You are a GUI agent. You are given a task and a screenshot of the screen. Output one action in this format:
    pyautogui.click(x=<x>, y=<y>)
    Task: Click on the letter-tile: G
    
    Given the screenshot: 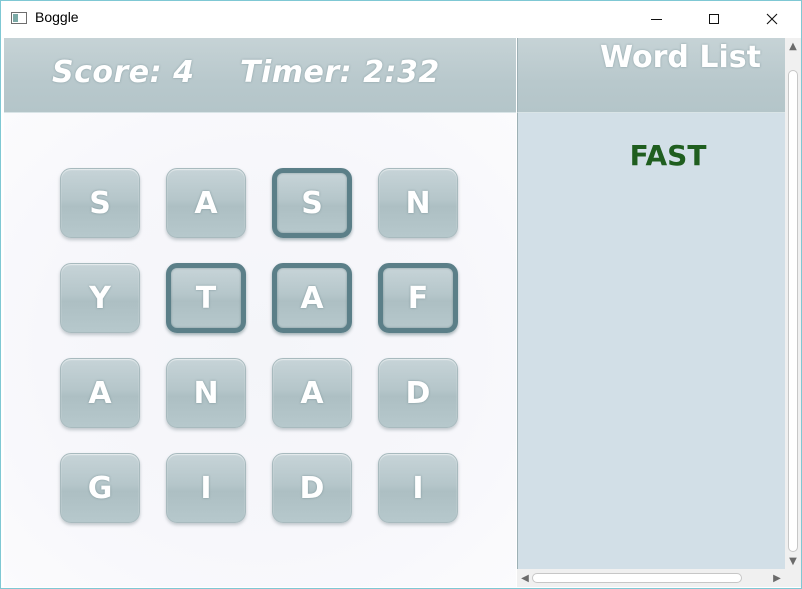 What is the action you would take?
    pyautogui.click(x=100, y=488)
    